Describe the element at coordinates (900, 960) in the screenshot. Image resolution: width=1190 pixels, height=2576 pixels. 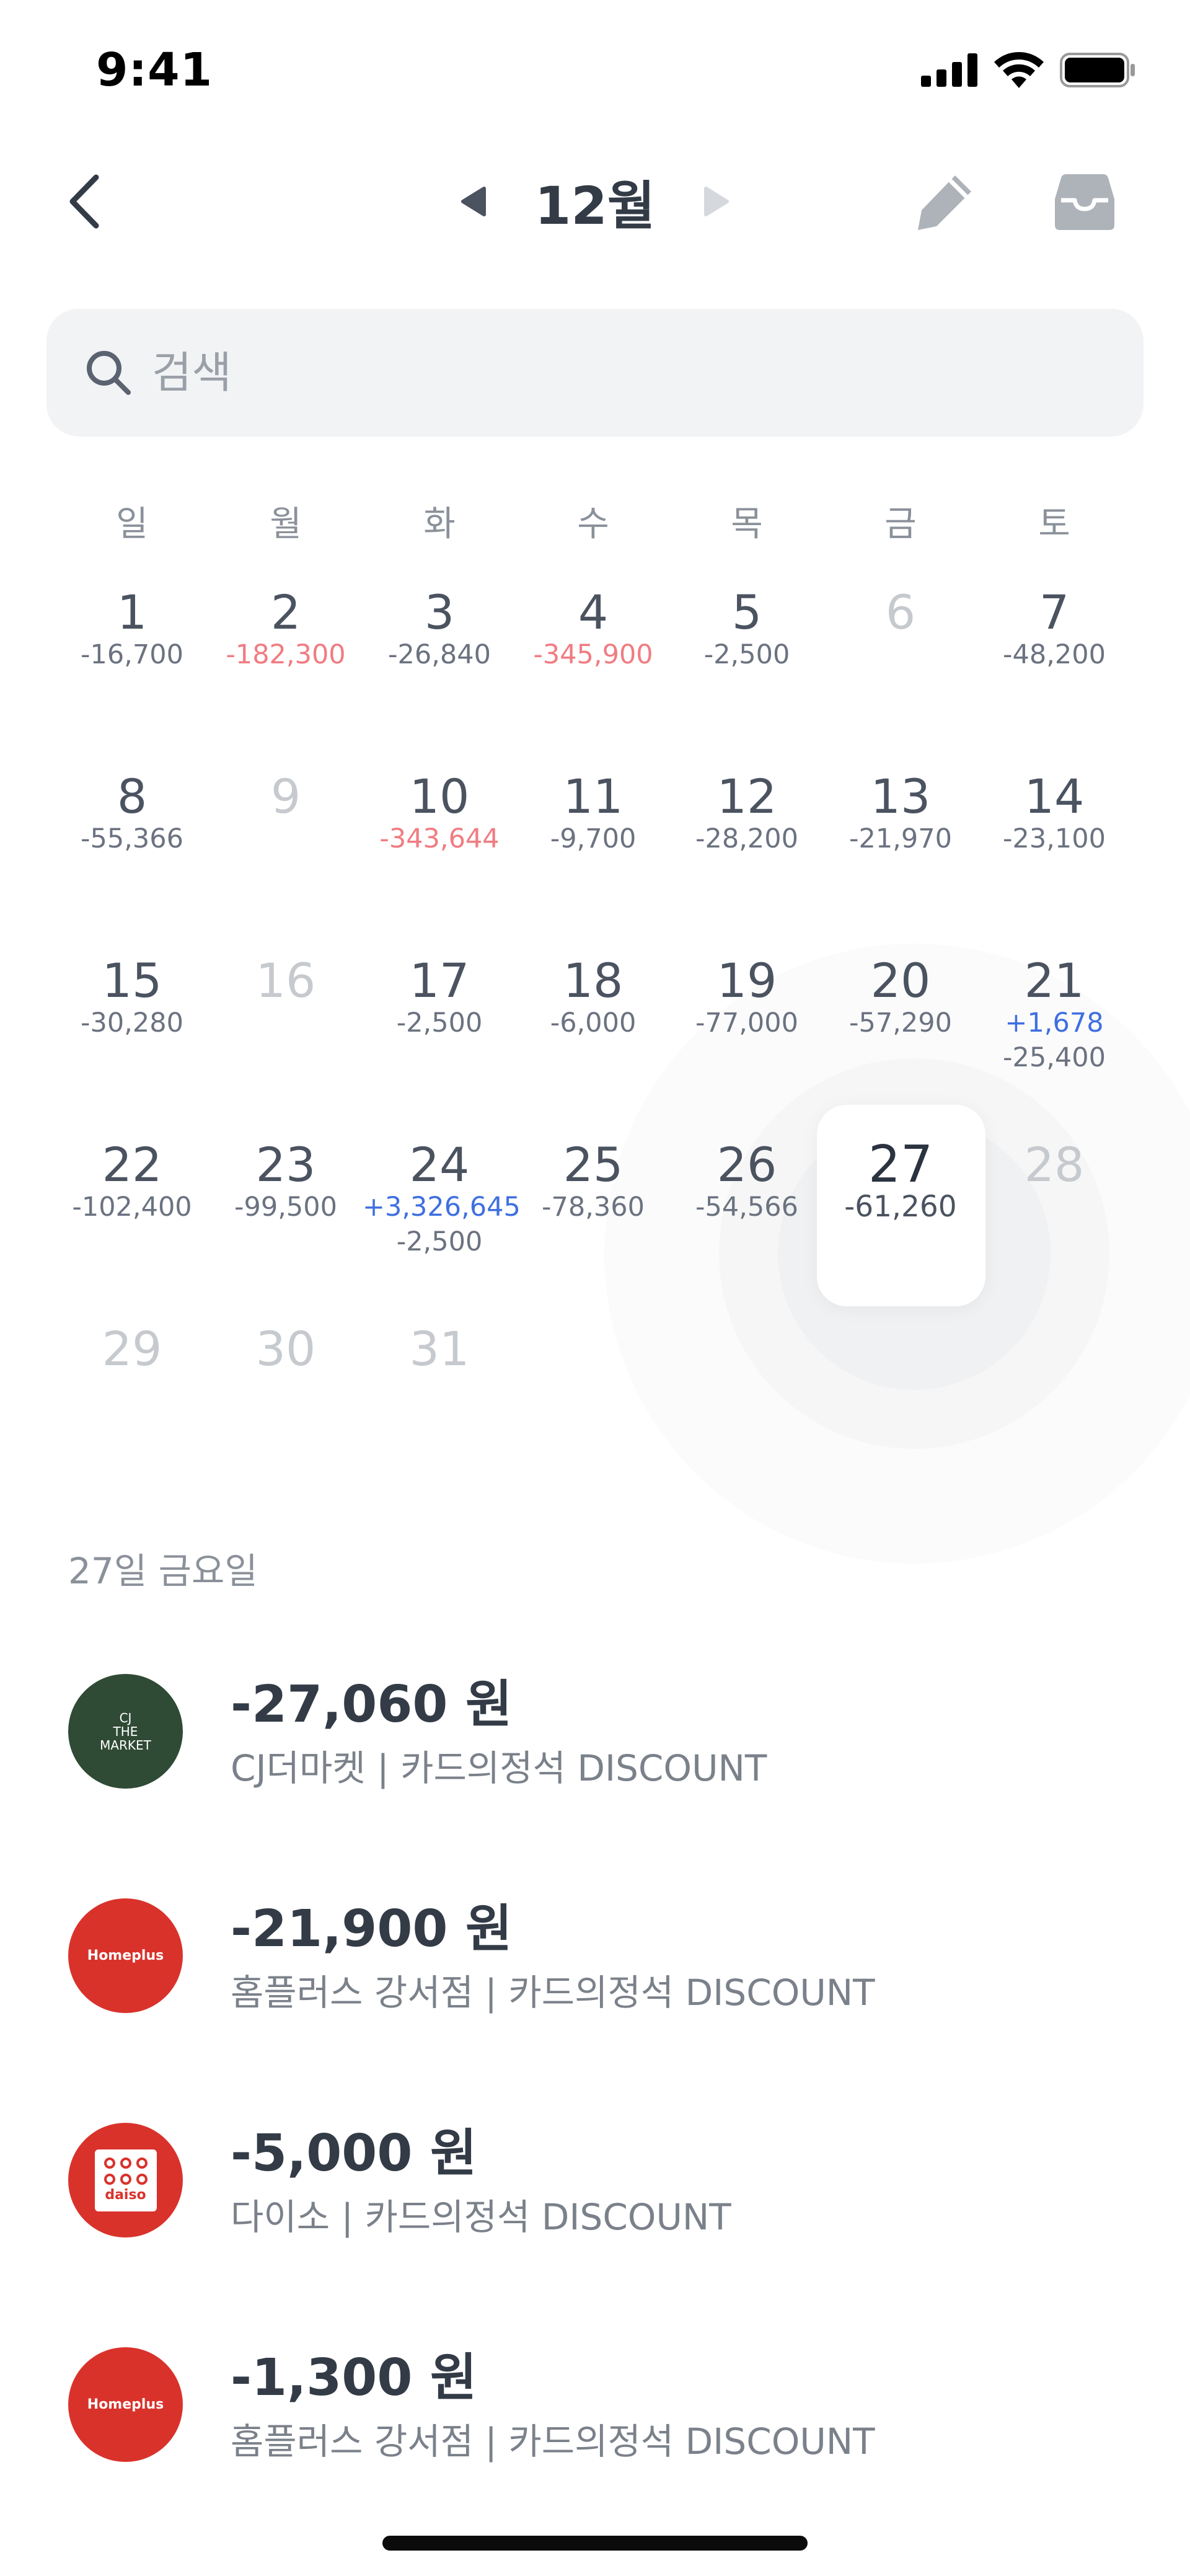
I see `calendar-day-20: 20 -57,290` at that location.